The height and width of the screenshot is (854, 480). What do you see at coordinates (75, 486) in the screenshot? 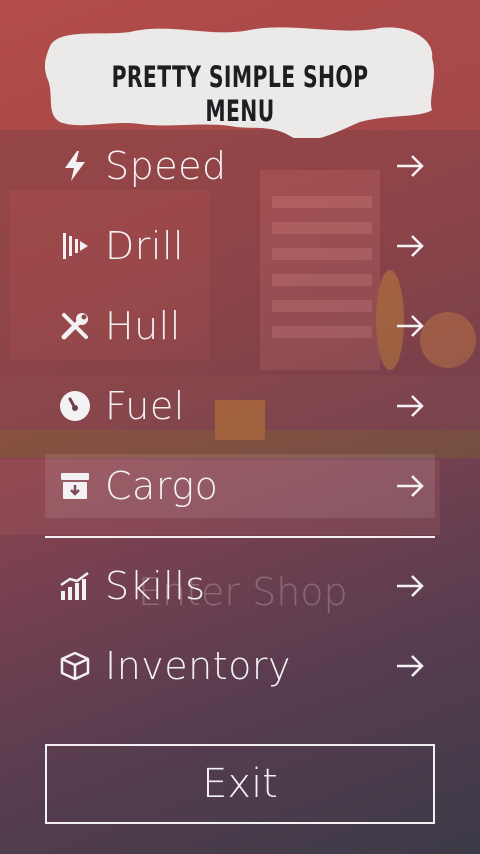
I see `archive-box-icon` at bounding box center [75, 486].